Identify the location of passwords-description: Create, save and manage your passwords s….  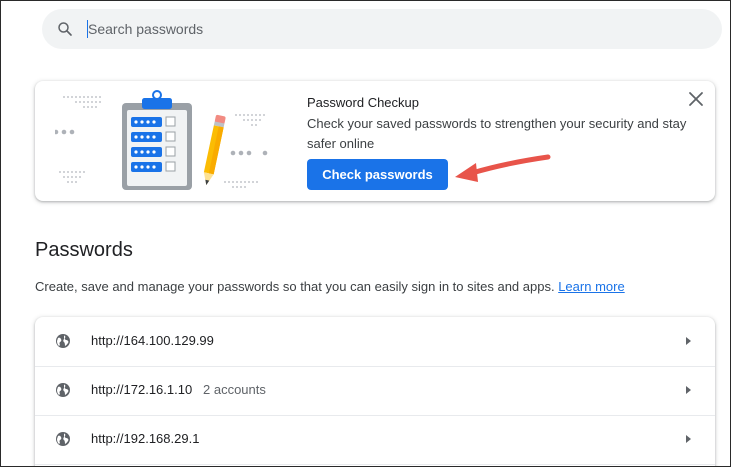
(330, 286).